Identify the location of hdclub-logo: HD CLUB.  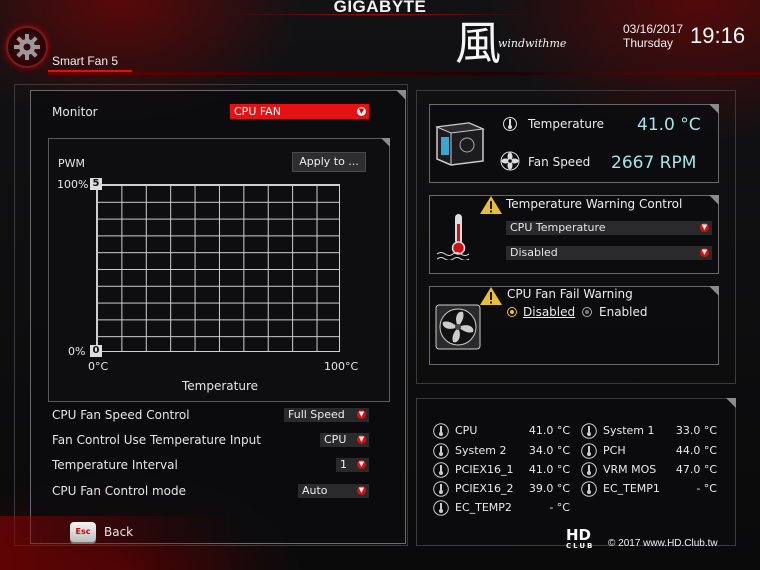
(580, 539).